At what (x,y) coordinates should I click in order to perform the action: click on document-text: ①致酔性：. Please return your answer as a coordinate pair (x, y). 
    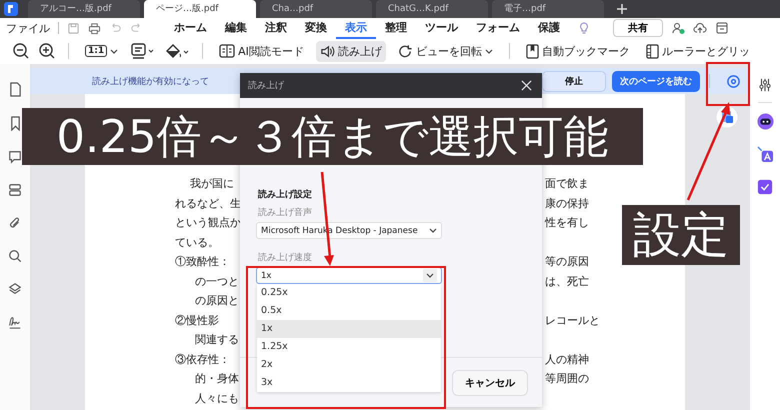
    Looking at the image, I should click on (202, 261).